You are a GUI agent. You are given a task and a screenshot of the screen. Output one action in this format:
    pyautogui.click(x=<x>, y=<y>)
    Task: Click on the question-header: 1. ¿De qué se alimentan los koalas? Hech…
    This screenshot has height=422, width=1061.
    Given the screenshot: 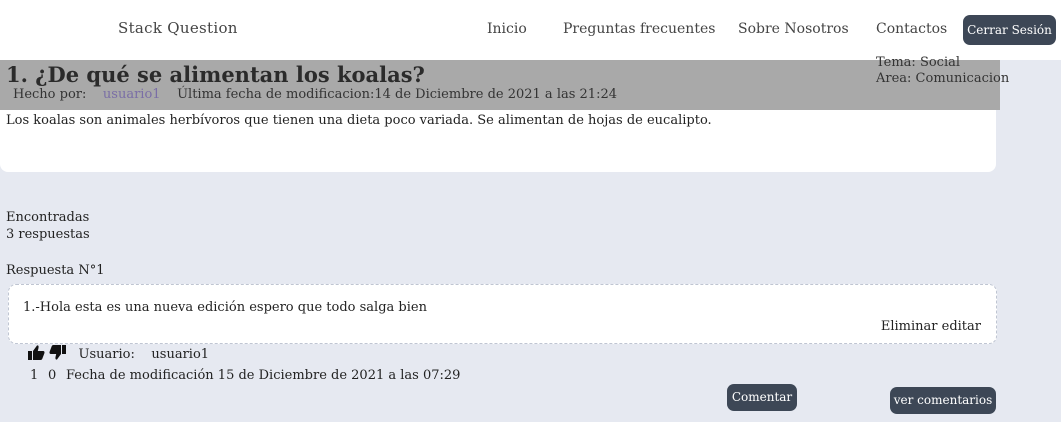 What is the action you would take?
    pyautogui.click(x=504, y=82)
    